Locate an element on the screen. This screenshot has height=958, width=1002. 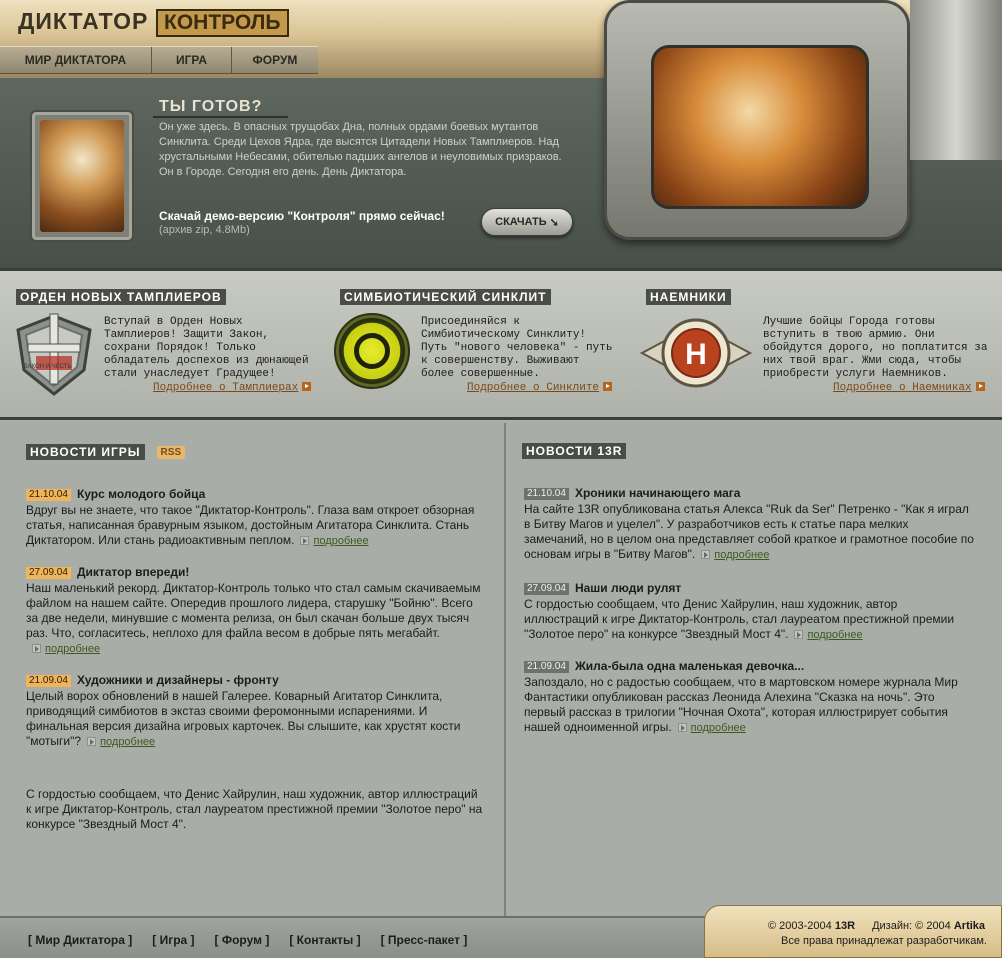
footer-link-world: [ Мир Диктатора ] is located at coordinates (80, 940).